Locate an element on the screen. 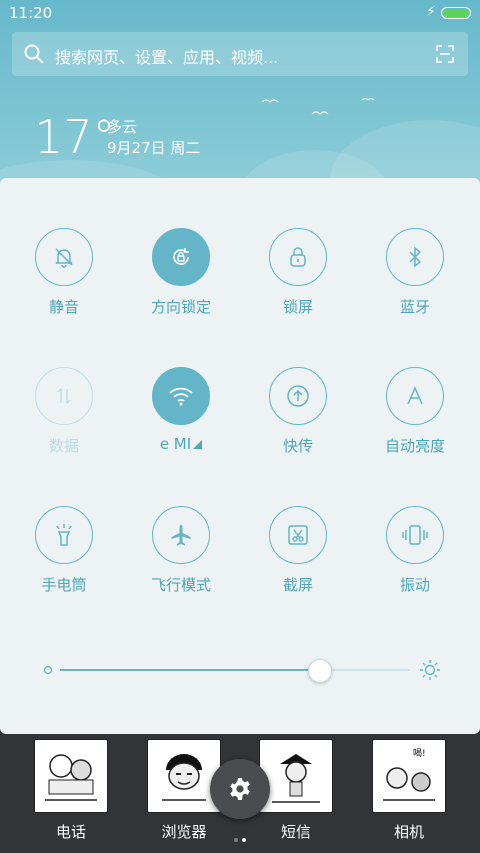 This screenshot has height=853, width=480. toggle-label: 自动亮度 is located at coordinates (414, 446).